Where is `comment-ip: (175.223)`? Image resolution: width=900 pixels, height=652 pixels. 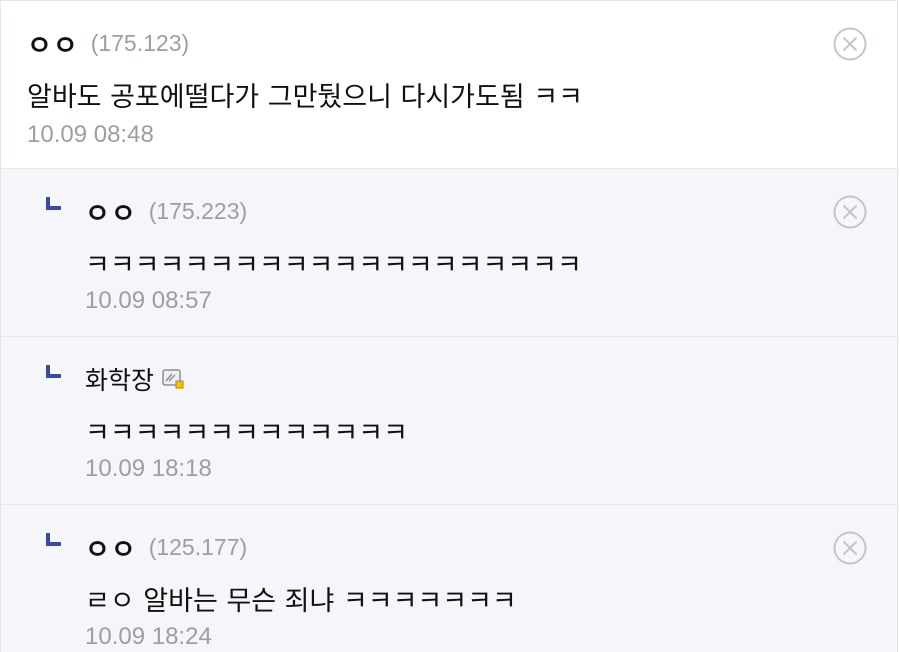
comment-ip: (175.223) is located at coordinates (198, 210).